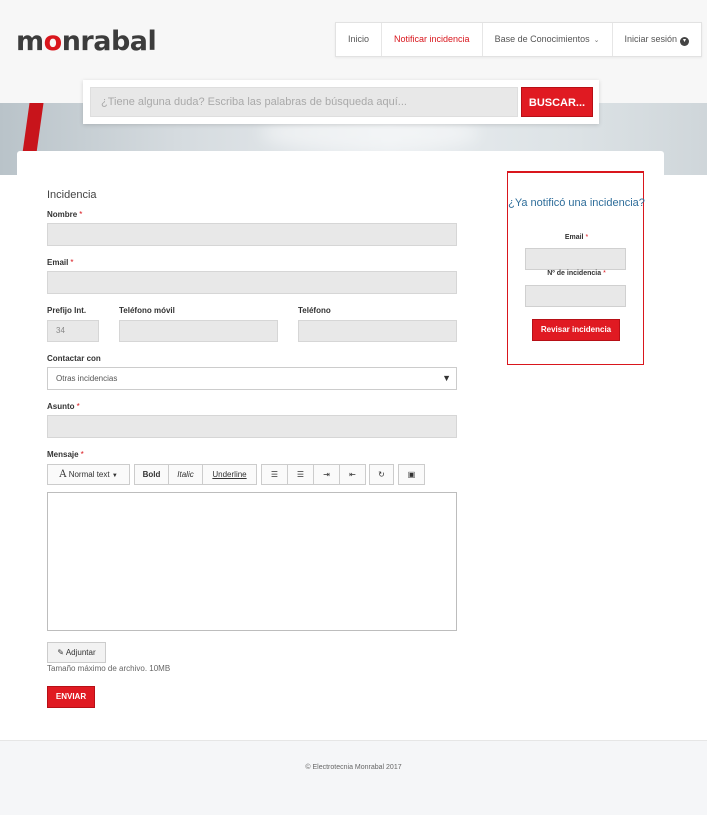 The height and width of the screenshot is (815, 707). Describe the element at coordinates (186, 474) in the screenshot. I see `italic-button: Italic` at that location.